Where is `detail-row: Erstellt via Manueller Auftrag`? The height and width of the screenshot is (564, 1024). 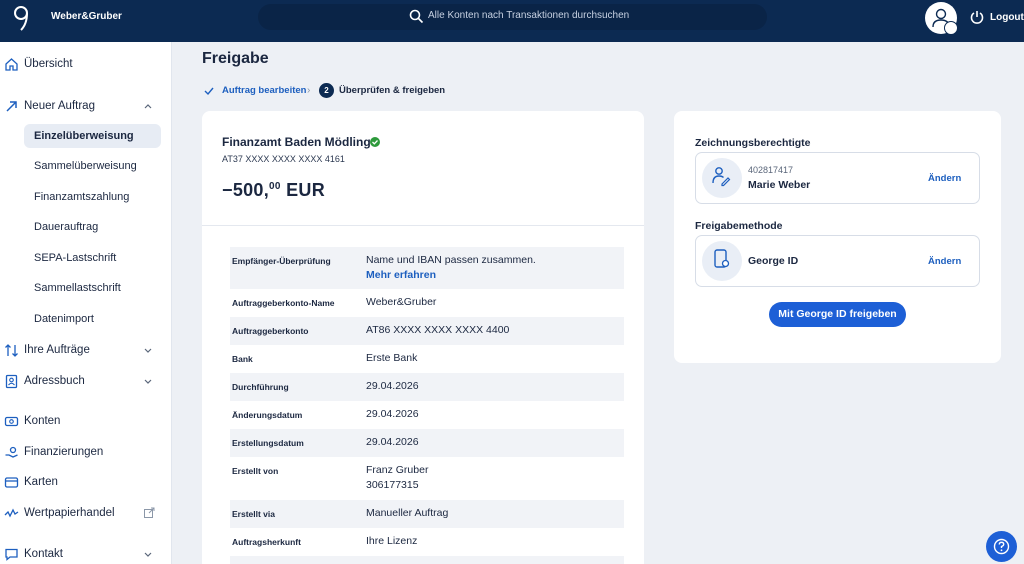
detail-row: Erstellt via Manueller Auftrag is located at coordinates (427, 514).